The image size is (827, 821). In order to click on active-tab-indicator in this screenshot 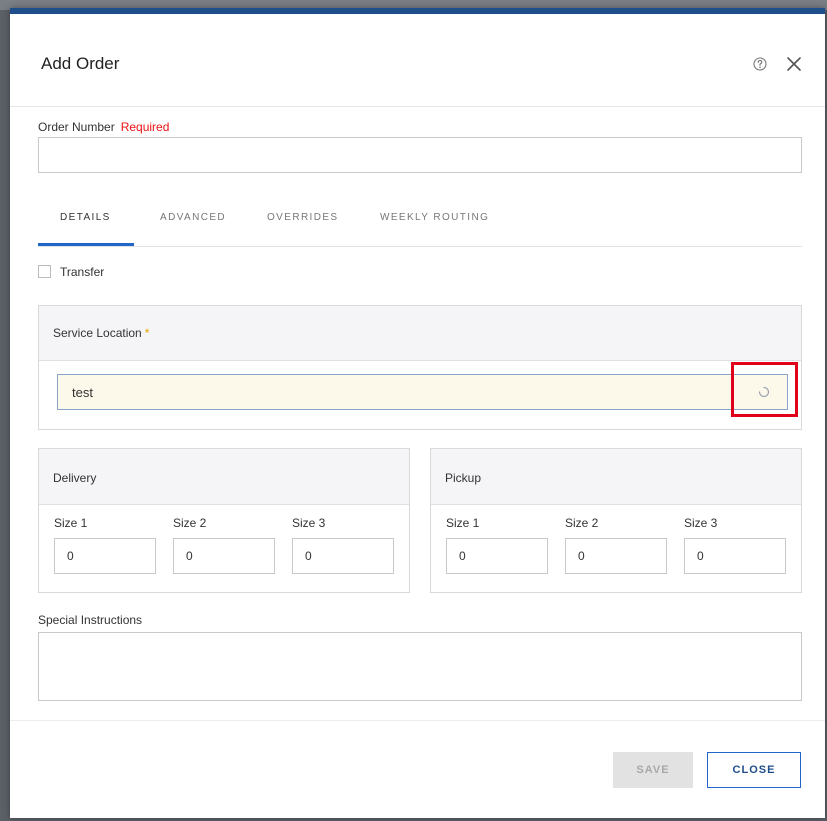, I will do `click(86, 244)`.